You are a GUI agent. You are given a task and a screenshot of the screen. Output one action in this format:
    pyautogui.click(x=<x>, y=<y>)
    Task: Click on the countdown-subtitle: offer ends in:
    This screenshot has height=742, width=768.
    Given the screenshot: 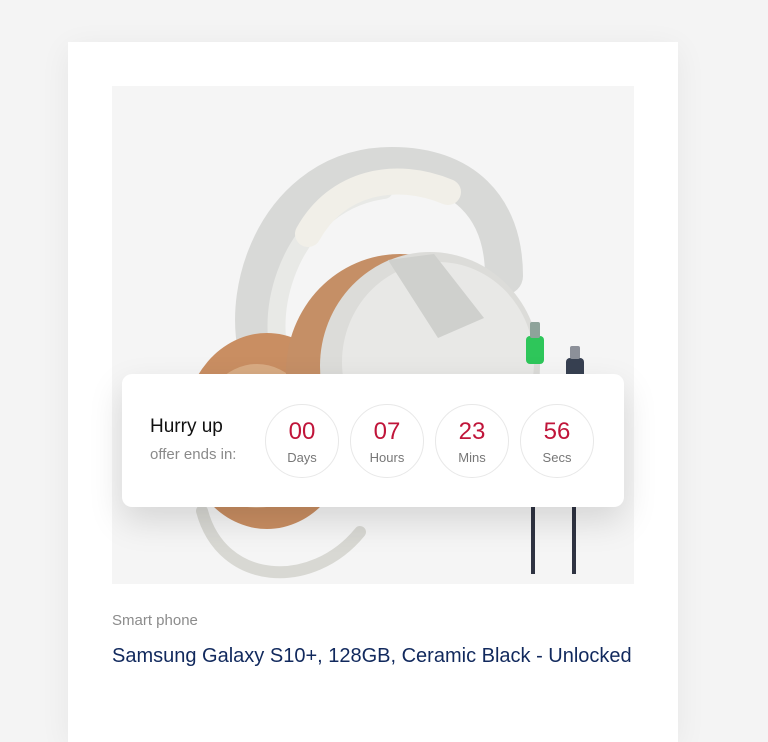 What is the action you would take?
    pyautogui.click(x=193, y=454)
    